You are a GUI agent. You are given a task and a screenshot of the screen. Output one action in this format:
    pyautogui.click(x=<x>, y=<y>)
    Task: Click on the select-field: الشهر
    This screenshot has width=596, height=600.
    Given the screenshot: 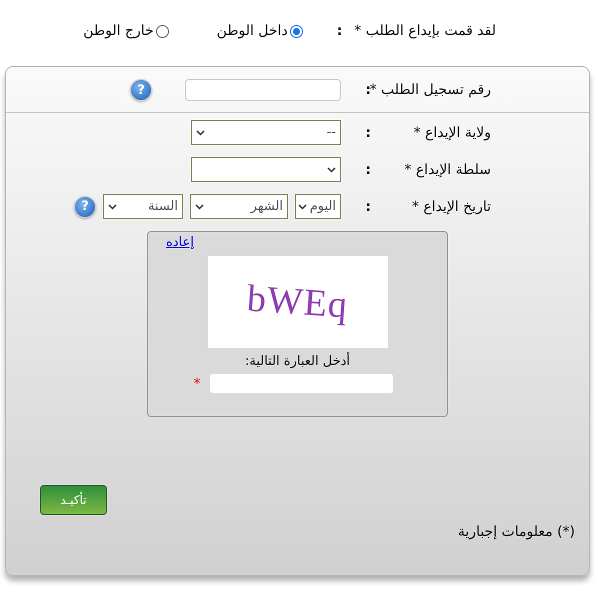 What is the action you would take?
    pyautogui.click(x=239, y=206)
    